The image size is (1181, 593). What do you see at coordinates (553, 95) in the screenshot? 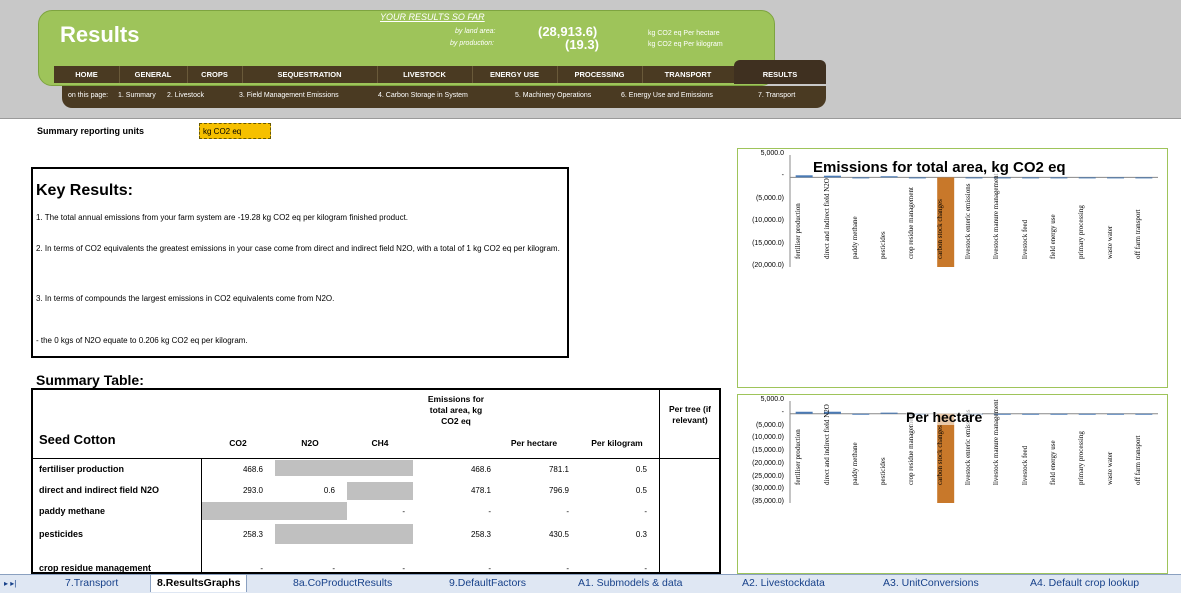
I see `subnav-machinery: 5. Machinery Operations` at bounding box center [553, 95].